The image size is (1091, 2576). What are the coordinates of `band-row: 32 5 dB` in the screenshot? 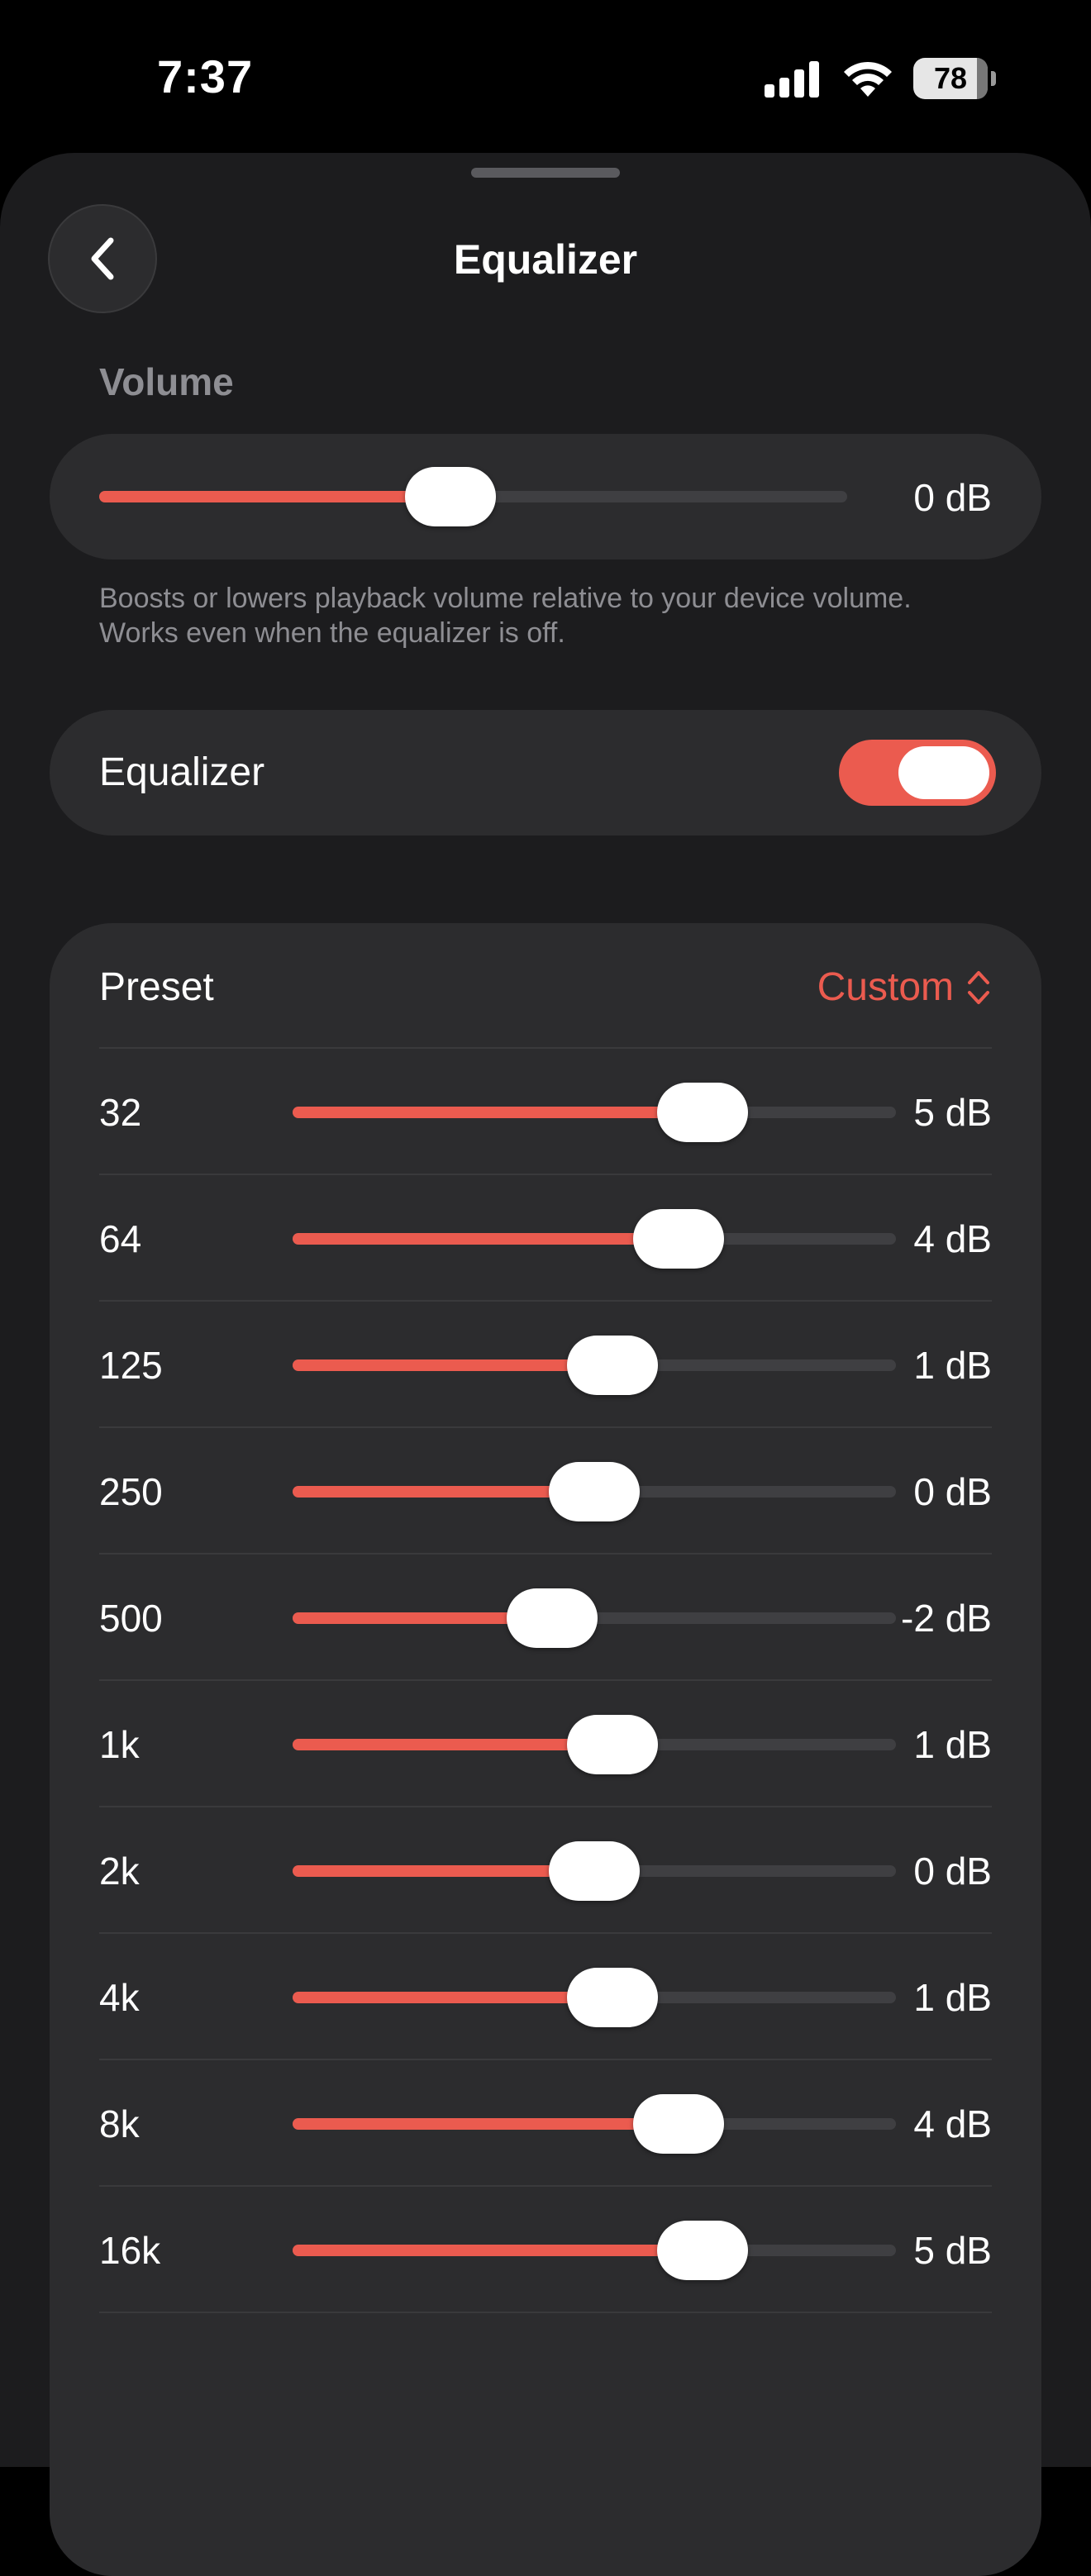 It's located at (545, 1110).